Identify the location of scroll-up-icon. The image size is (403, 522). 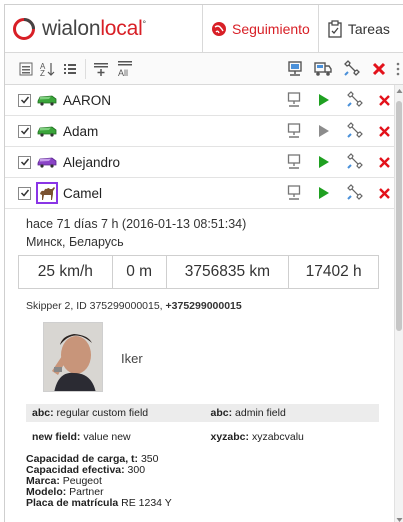
(399, 91).